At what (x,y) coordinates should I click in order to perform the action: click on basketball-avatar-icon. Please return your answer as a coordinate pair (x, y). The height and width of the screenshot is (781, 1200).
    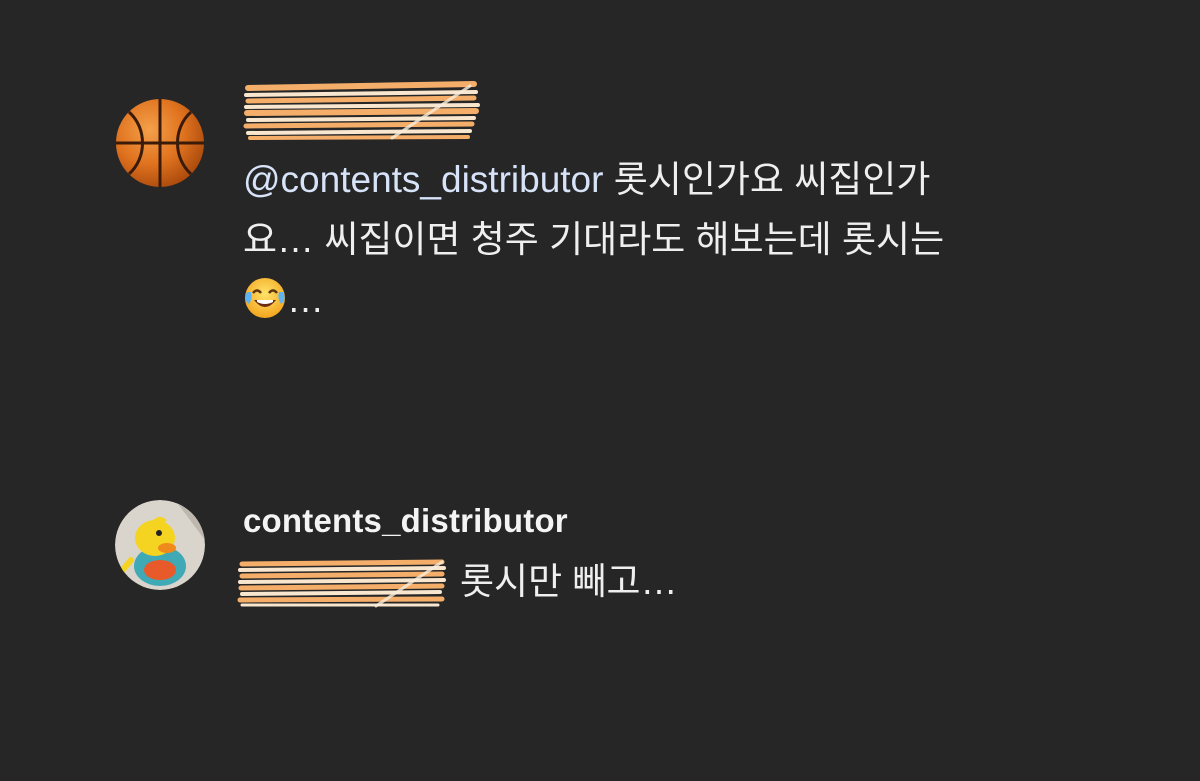
    Looking at the image, I should click on (160, 143).